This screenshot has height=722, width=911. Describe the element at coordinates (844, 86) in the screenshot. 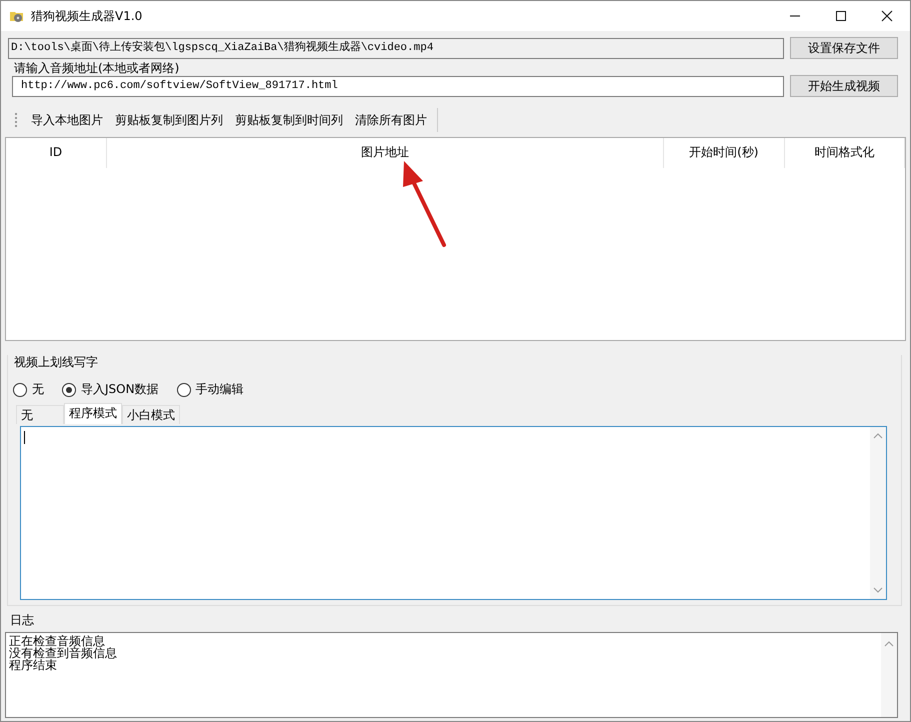

I see `generate-video-button: 开始生成视频` at that location.